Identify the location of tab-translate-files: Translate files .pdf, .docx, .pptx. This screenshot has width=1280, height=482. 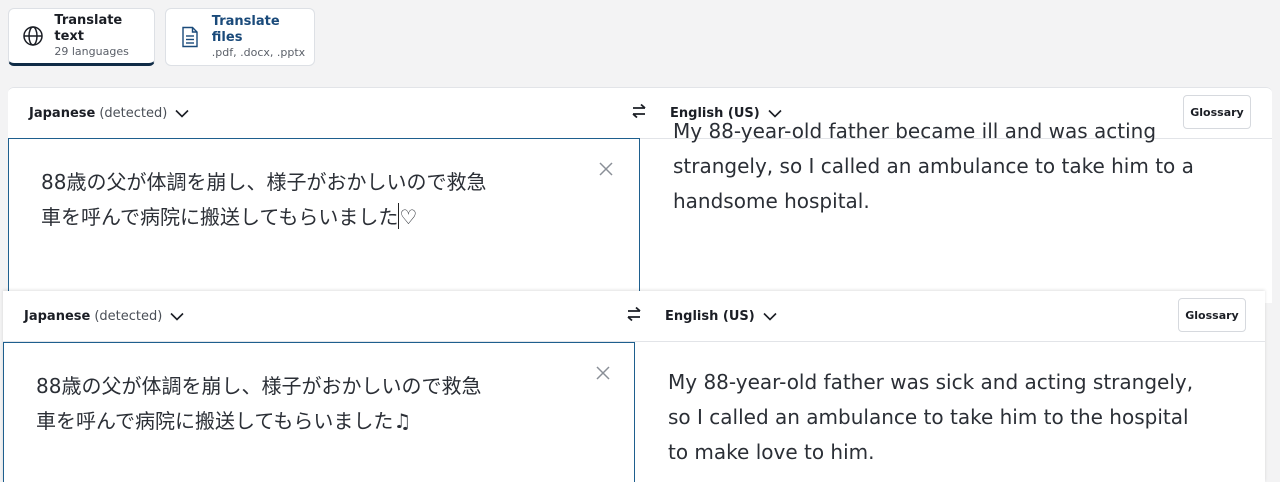
(240, 37).